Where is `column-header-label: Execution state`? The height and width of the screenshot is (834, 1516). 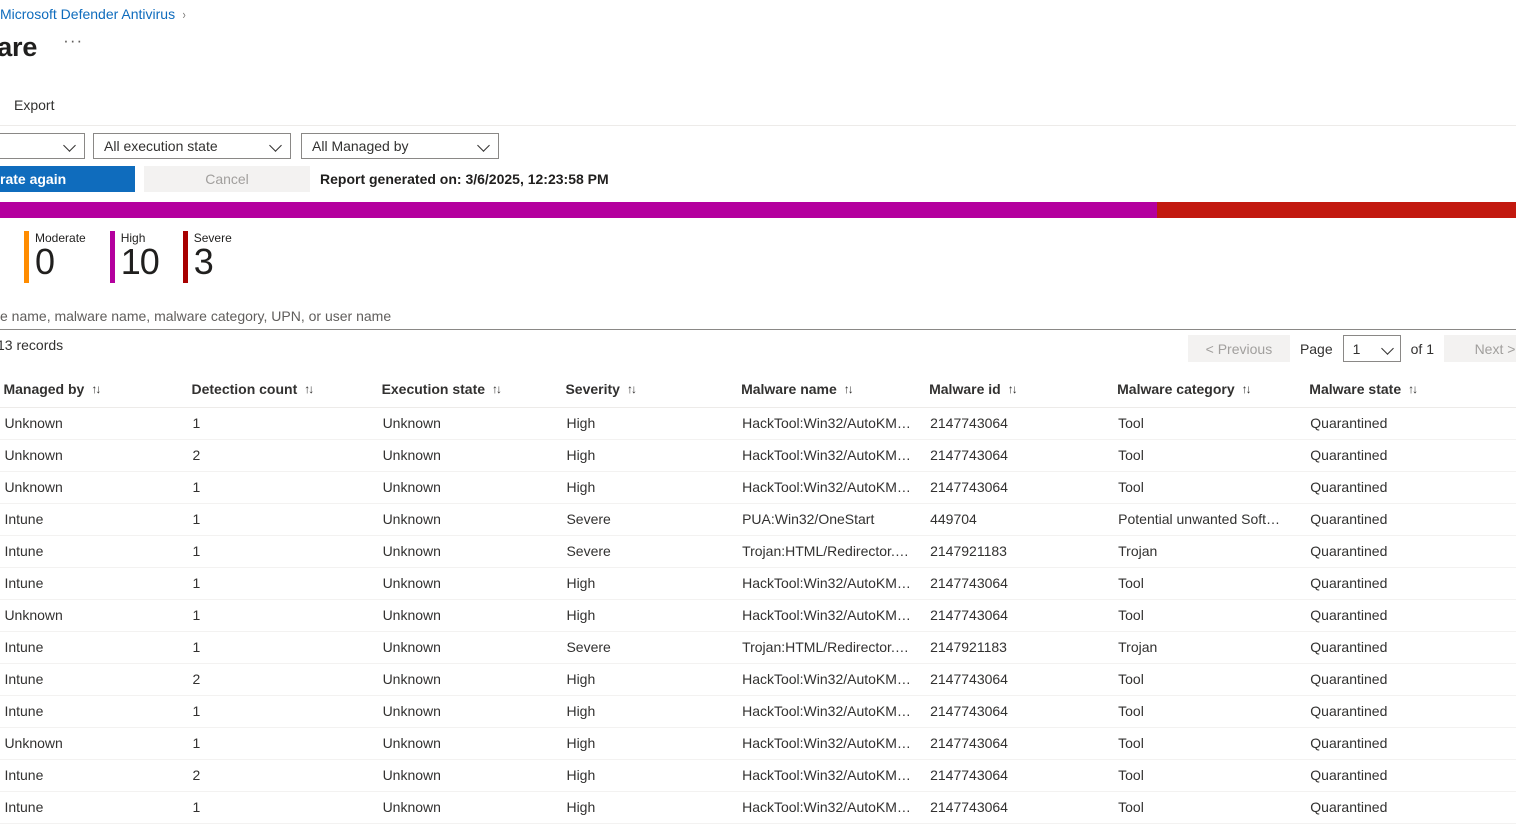 column-header-label: Execution state is located at coordinates (433, 388).